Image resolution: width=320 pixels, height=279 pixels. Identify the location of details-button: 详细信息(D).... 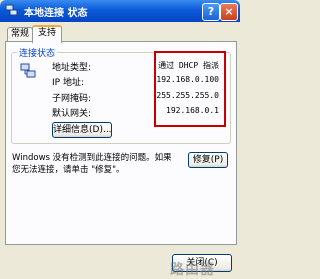
(82, 130).